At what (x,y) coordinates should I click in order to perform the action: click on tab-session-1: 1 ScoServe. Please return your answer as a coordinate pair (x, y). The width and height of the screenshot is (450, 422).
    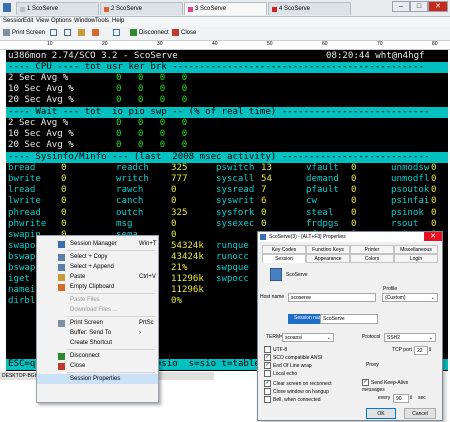
    Looking at the image, I should click on (57, 8).